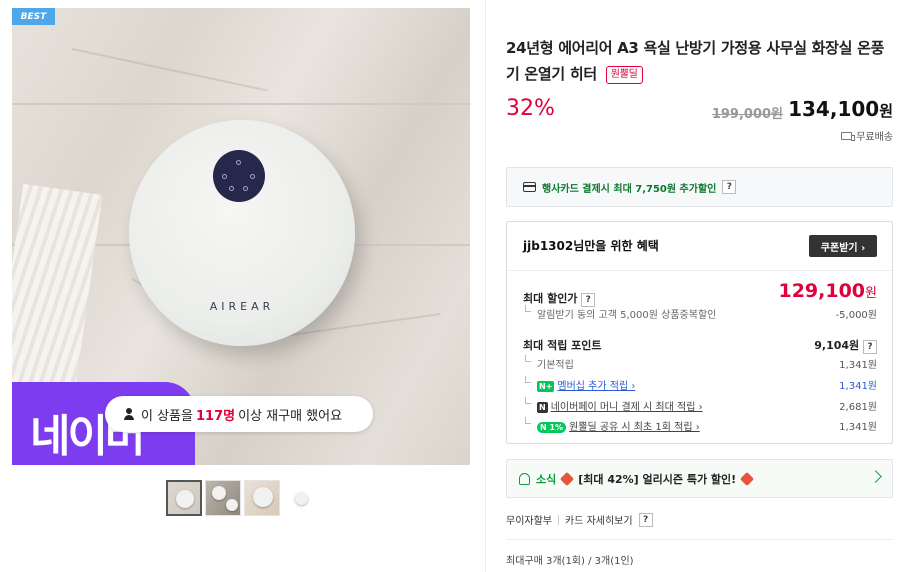  Describe the element at coordinates (870, 347) in the screenshot. I see `points-help-icon: ?` at that location.